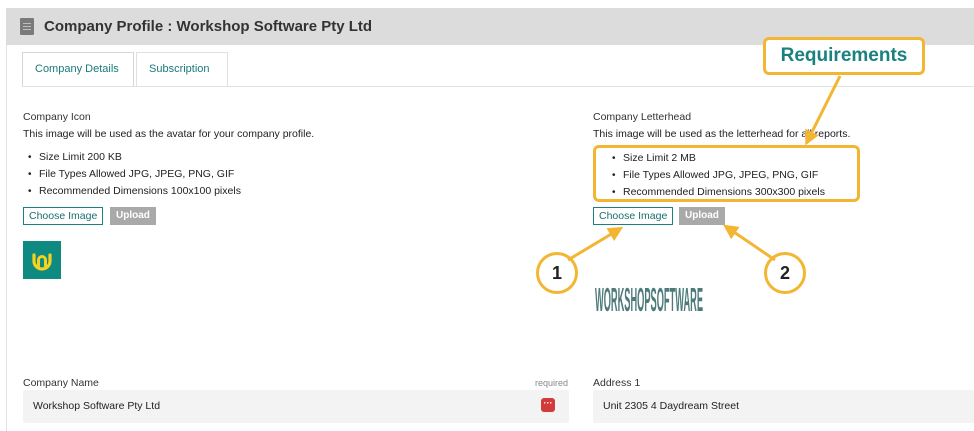 The width and height of the screenshot is (974, 431). Describe the element at coordinates (132, 157) in the screenshot. I see `list-item: Size Limit 200 KB` at that location.